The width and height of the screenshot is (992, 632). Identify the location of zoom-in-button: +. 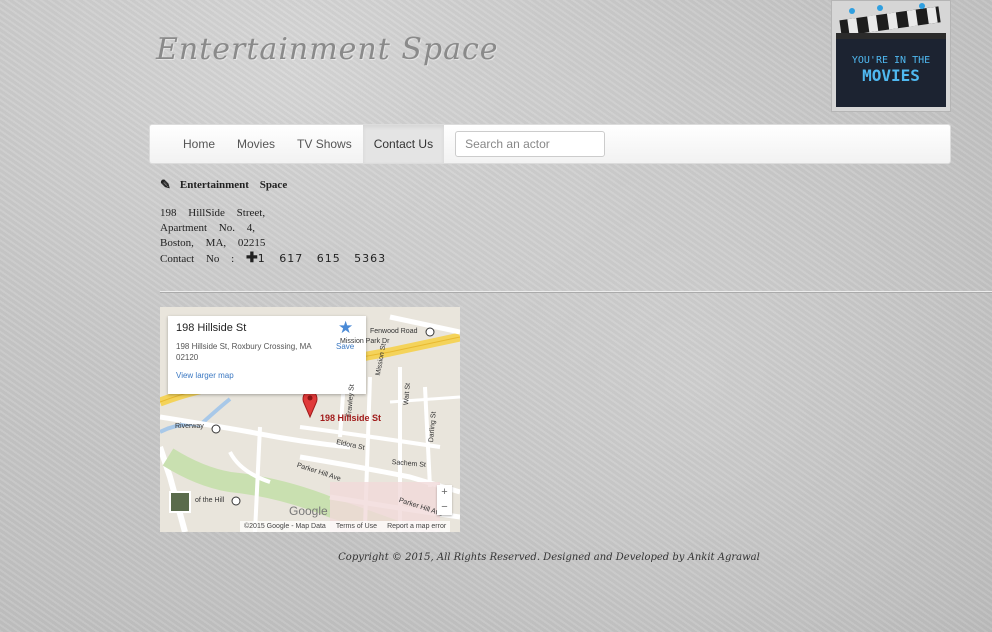
(444, 492).